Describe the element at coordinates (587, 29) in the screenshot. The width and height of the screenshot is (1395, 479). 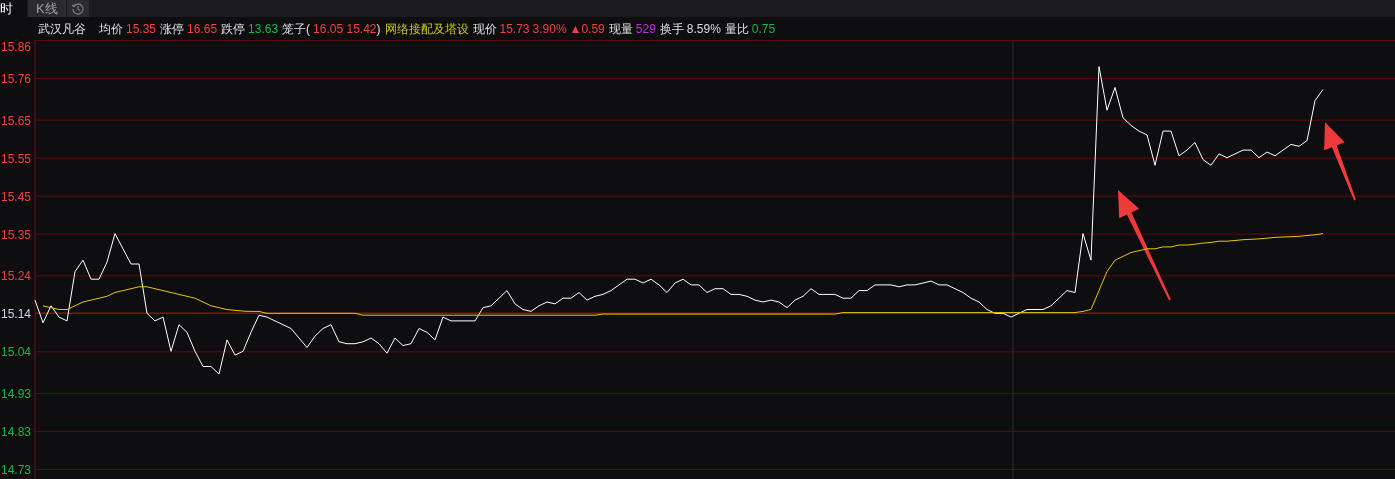
I see `field-value: ▲0.59` at that location.